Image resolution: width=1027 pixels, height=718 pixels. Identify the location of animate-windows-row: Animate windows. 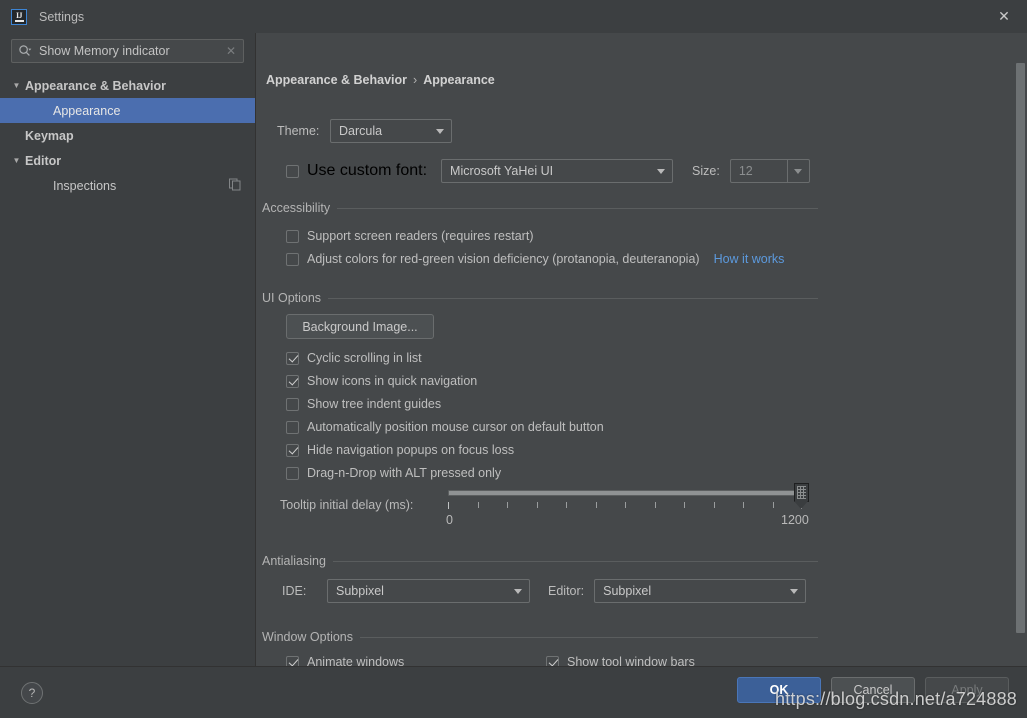
(345, 658).